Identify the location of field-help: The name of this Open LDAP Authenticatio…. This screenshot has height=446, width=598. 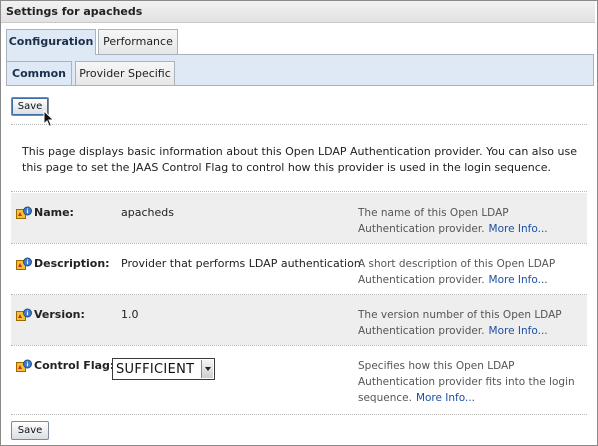
(469, 221).